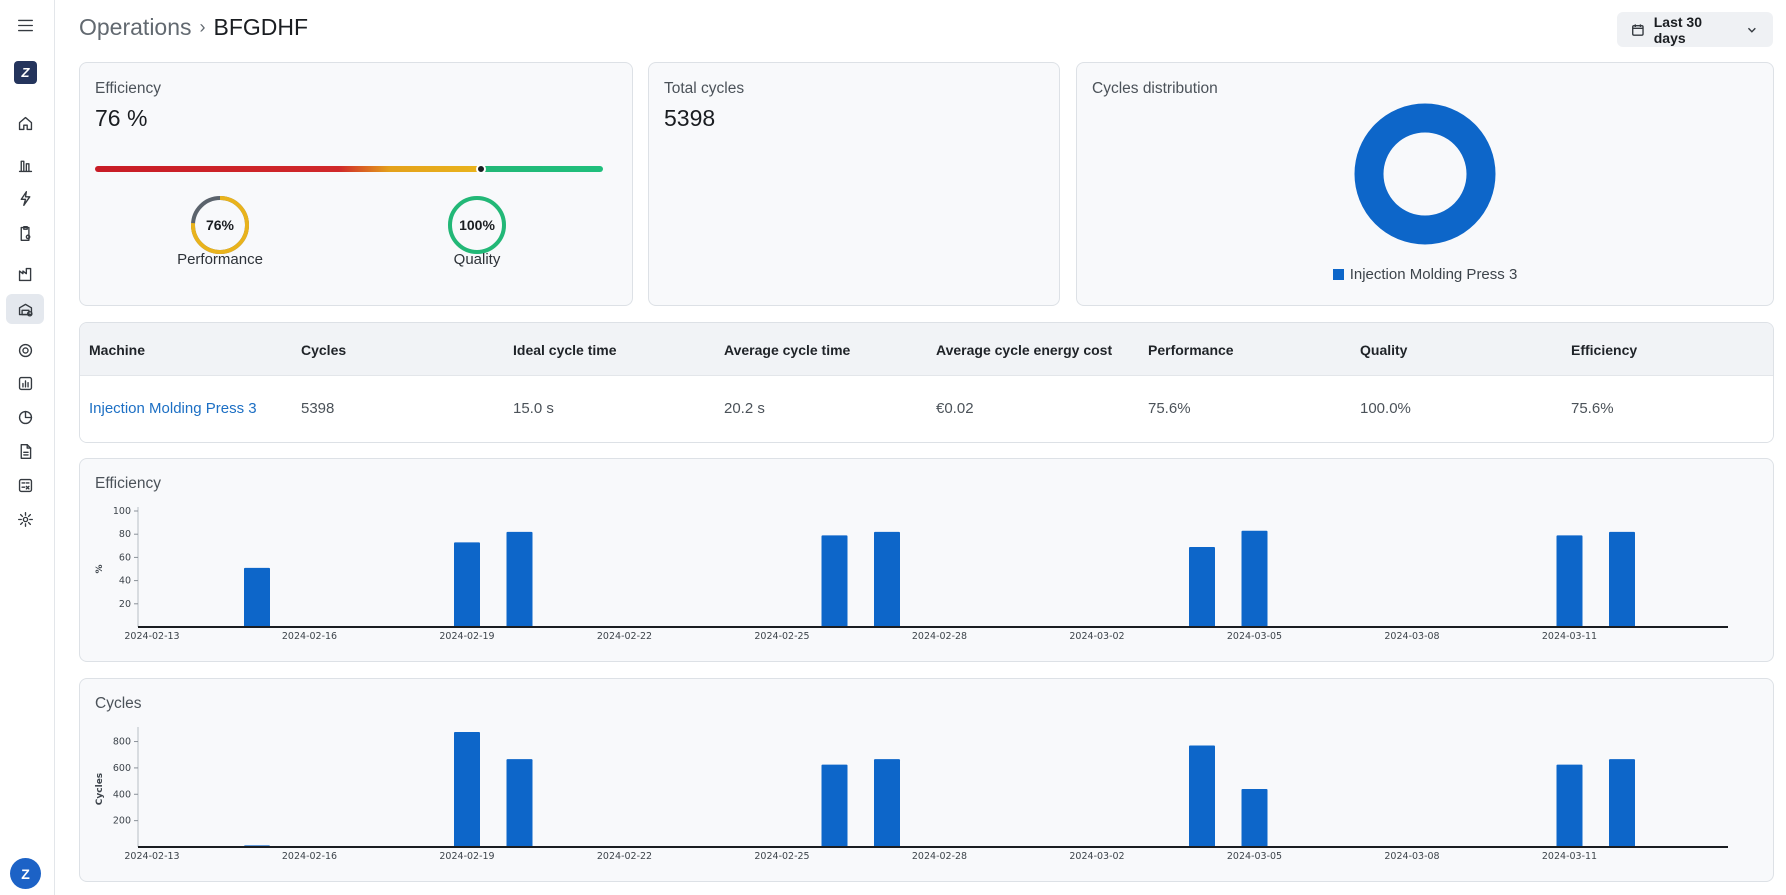  What do you see at coordinates (122, 794) in the screenshot?
I see `y-tick-label: 400` at bounding box center [122, 794].